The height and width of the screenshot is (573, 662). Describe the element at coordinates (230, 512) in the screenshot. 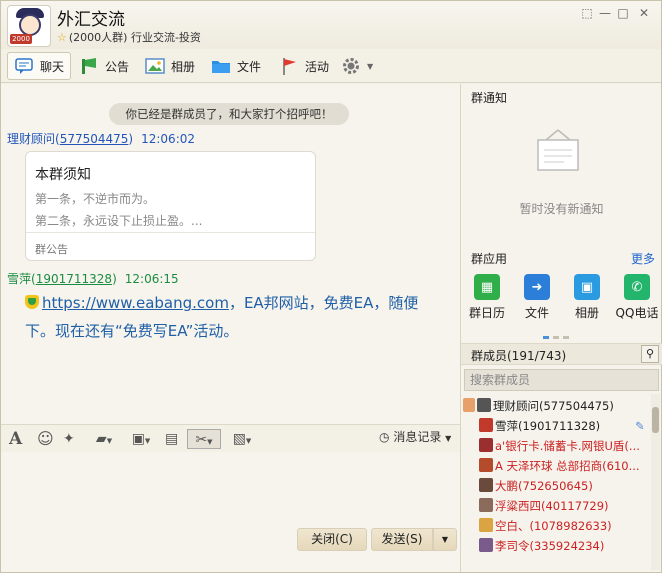

I see `message-input` at that location.